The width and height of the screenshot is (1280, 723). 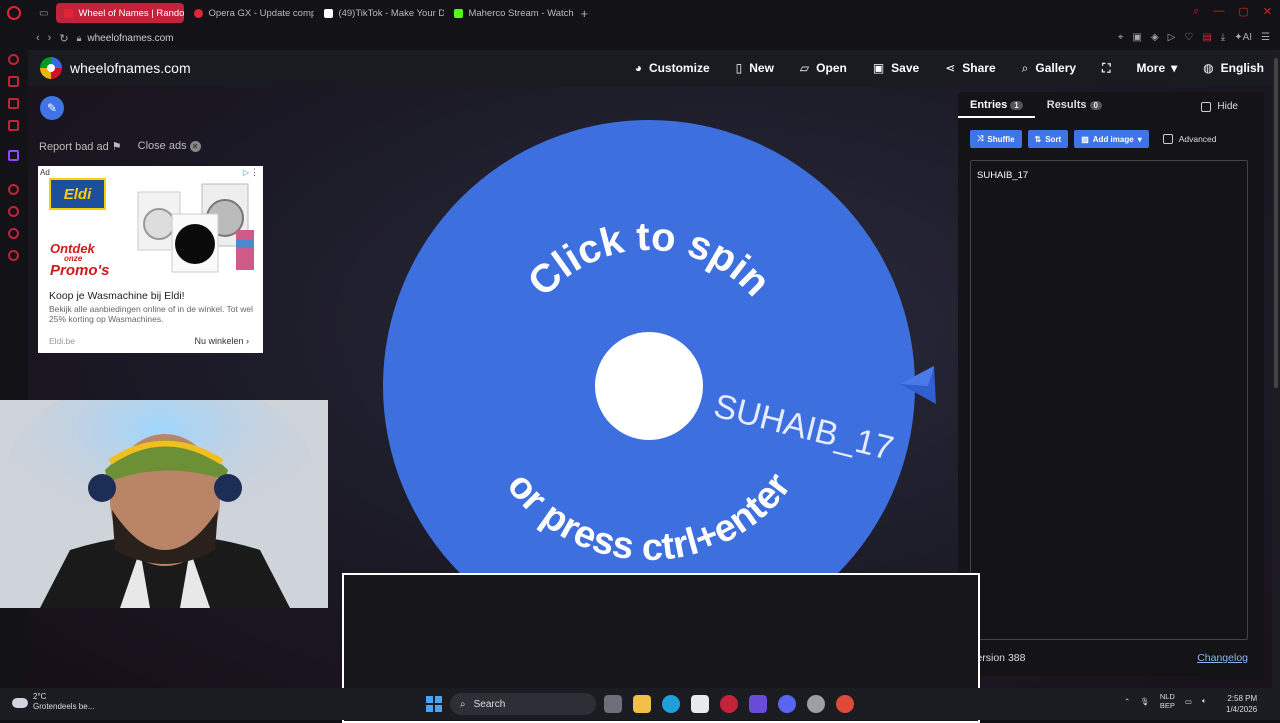 What do you see at coordinates (254, 172) in the screenshot?
I see `ad-menu-icon: ⋮` at bounding box center [254, 172].